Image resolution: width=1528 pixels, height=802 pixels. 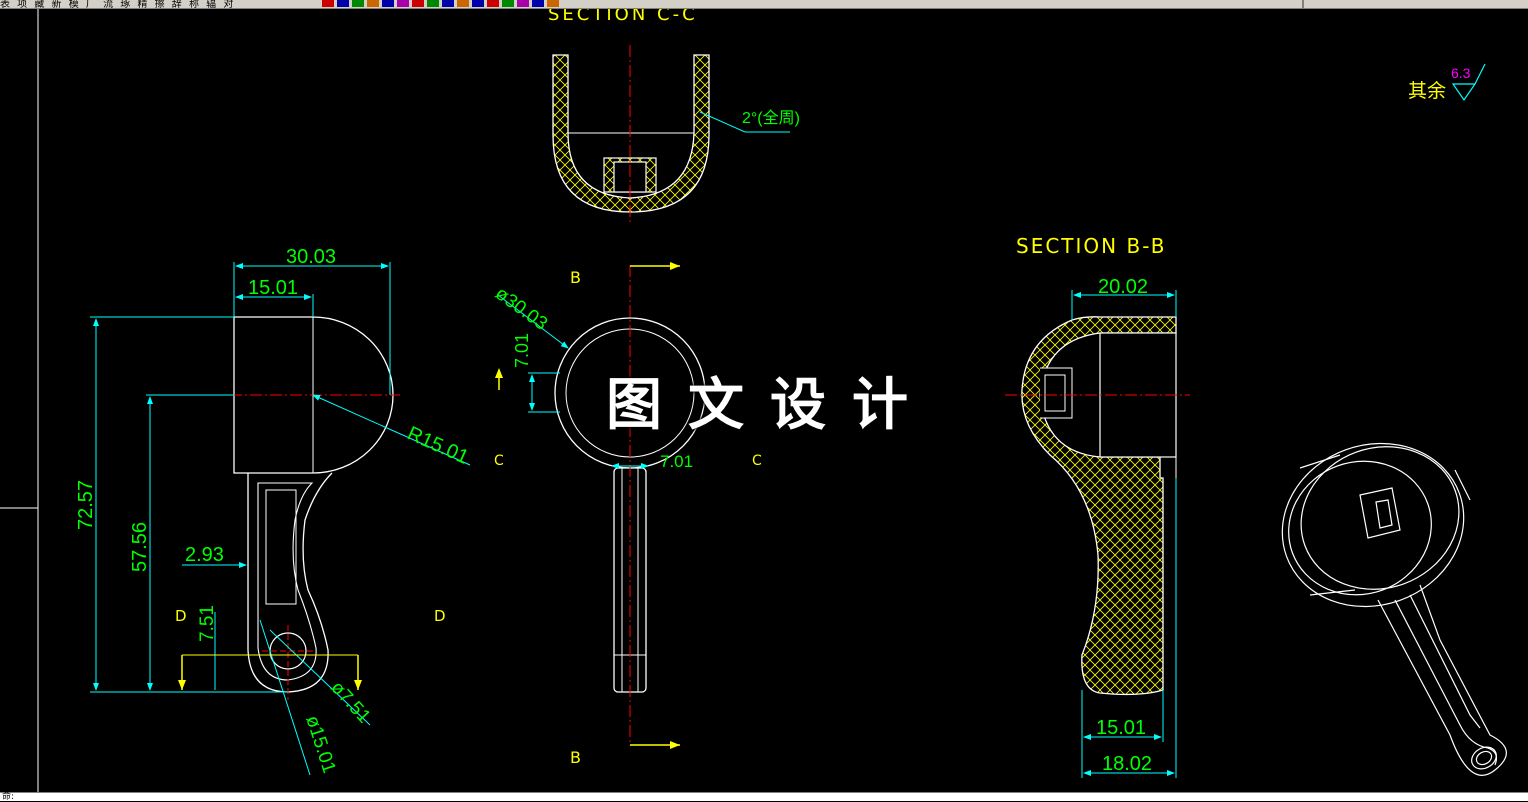 What do you see at coordinates (1427, 91) in the screenshot?
I see `roughness-note: 其余` at bounding box center [1427, 91].